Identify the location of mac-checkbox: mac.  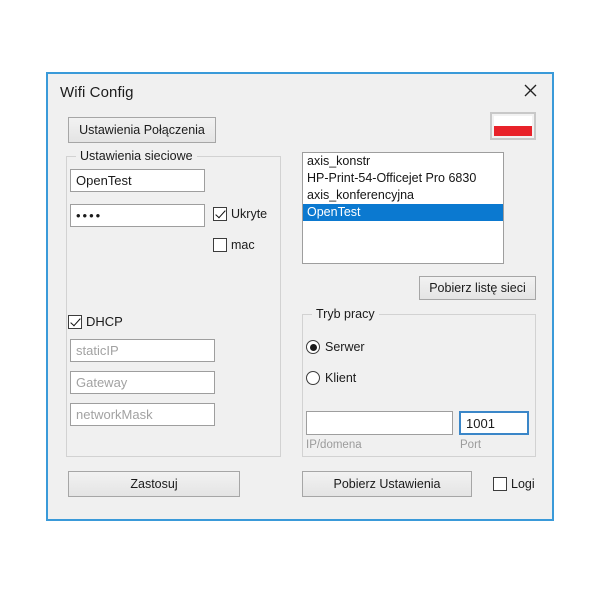
(234, 245).